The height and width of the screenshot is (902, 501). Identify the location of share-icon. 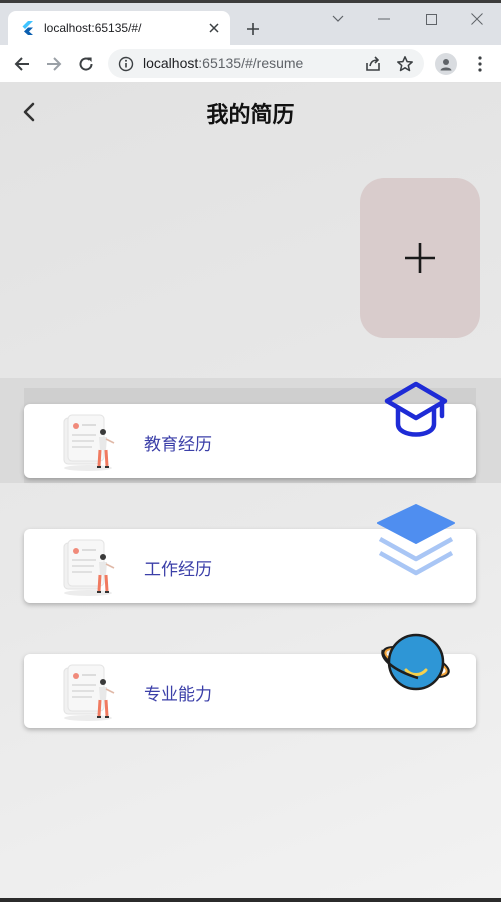
(373, 64).